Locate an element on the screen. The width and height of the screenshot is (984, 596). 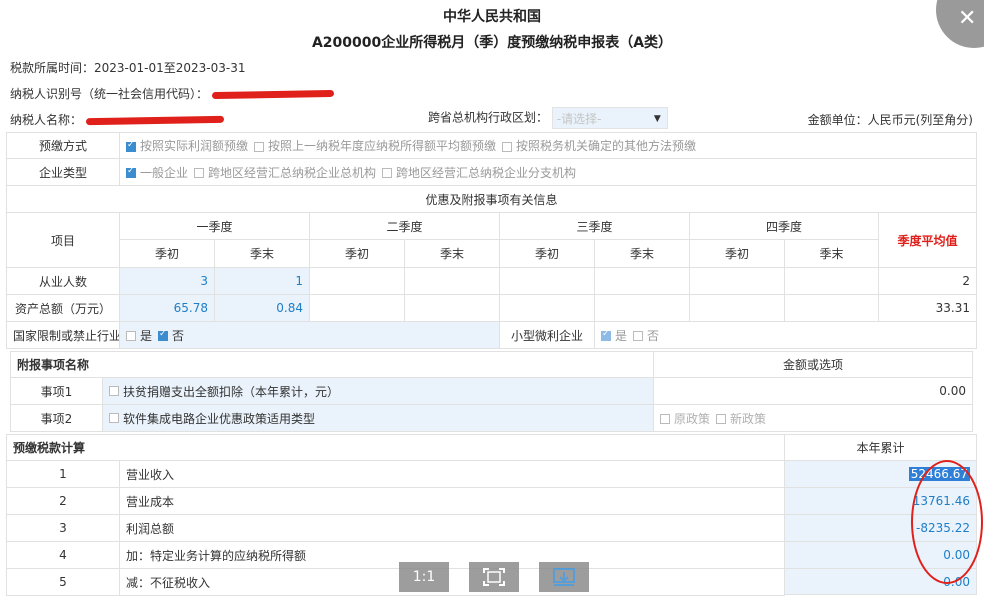
calc-row-name: 利润总额 is located at coordinates (452, 528).